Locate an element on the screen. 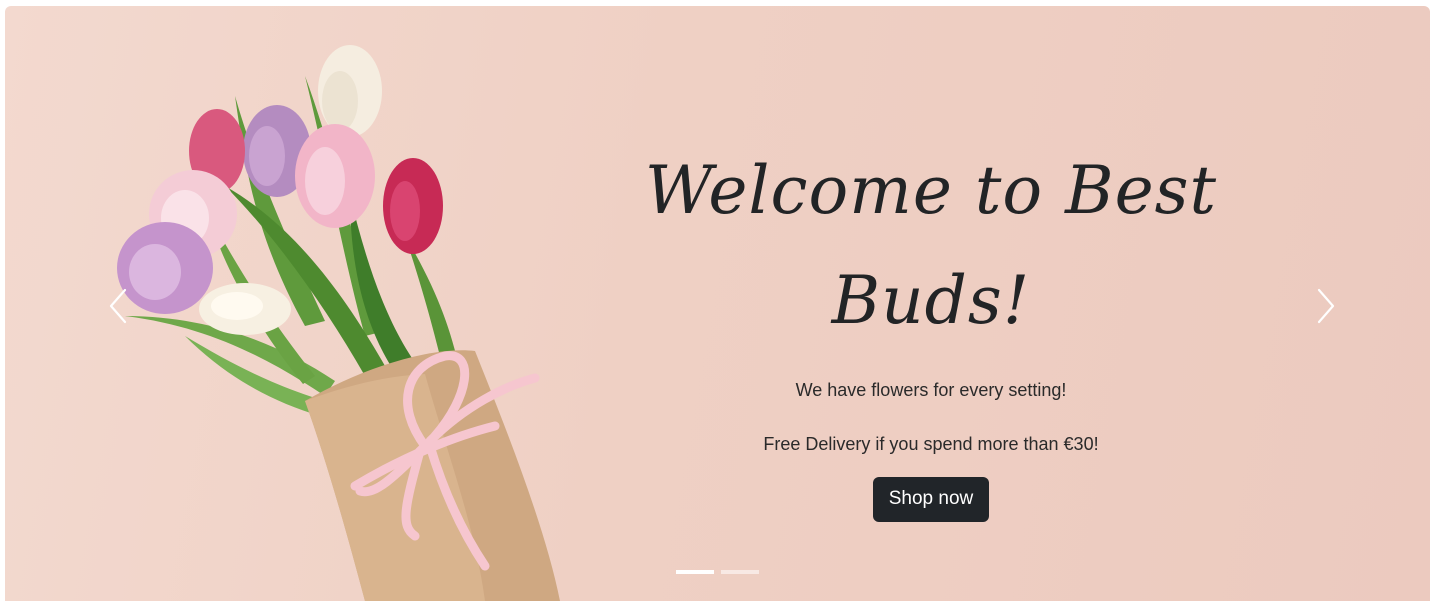 Image resolution: width=1430 pixels, height=601 pixels. chevron-left-icon is located at coordinates (118, 306).